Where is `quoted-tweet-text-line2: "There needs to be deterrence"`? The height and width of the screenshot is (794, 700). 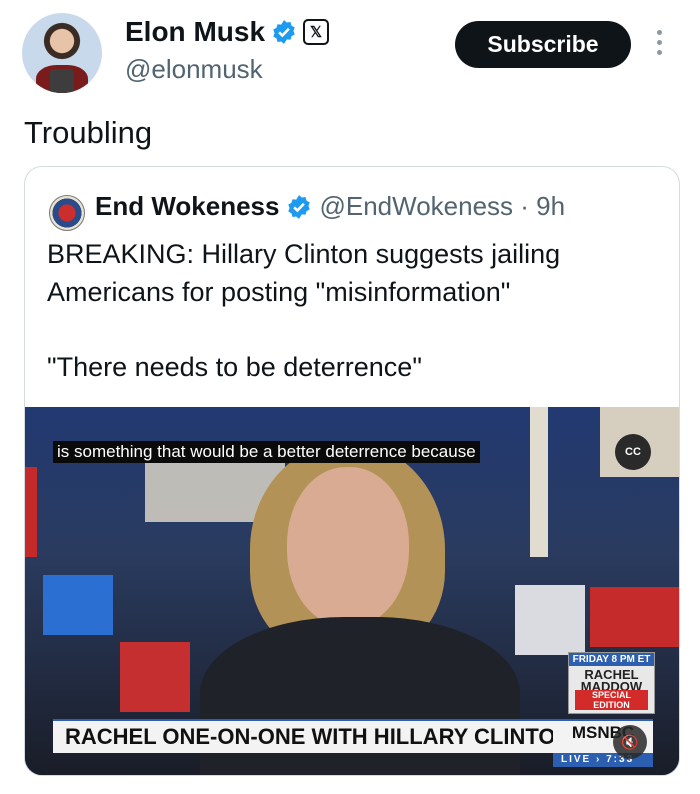 quoted-tweet-text-line2: "There needs to be deterrence" is located at coordinates (234, 367).